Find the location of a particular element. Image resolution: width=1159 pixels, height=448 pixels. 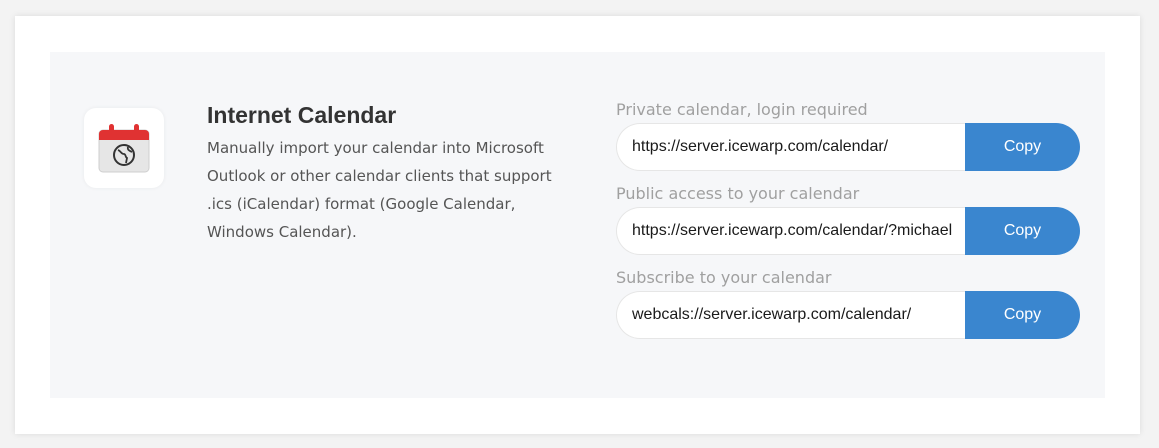

private-calendar-url-field: https://server.icewarp.com/calendar/ is located at coordinates (790, 147).